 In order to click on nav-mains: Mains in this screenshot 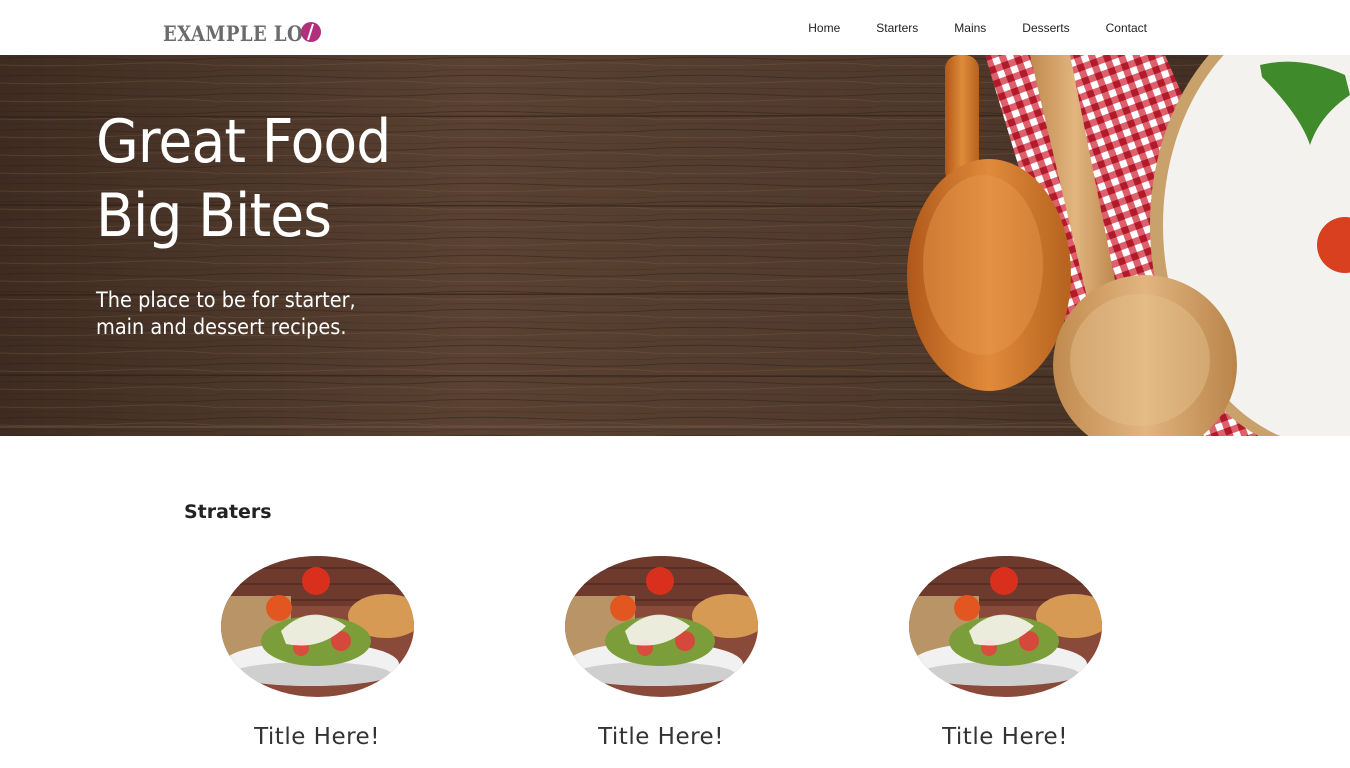, I will do `click(970, 28)`.